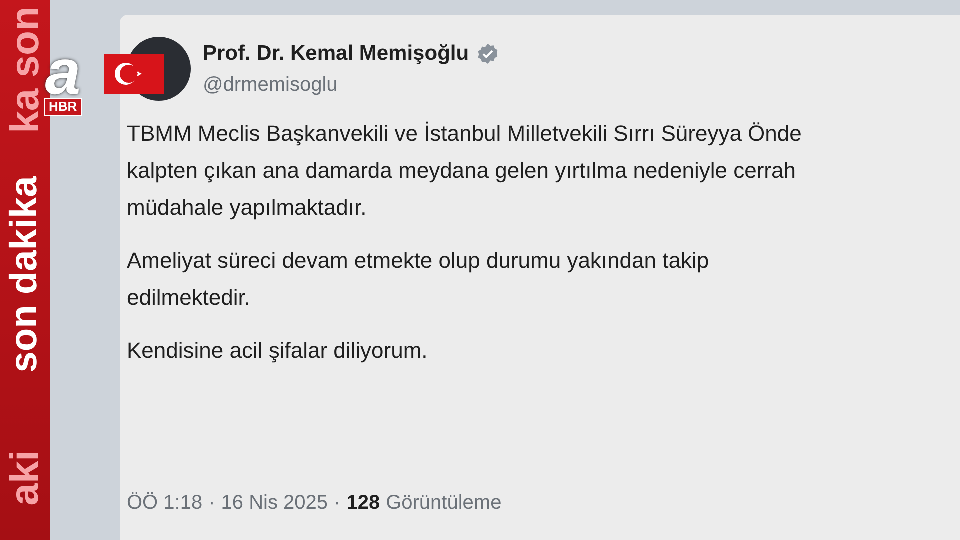  Describe the element at coordinates (277, 351) in the screenshot. I see `post-text-line: Kendisine acil şifalar diliyorum.` at that location.